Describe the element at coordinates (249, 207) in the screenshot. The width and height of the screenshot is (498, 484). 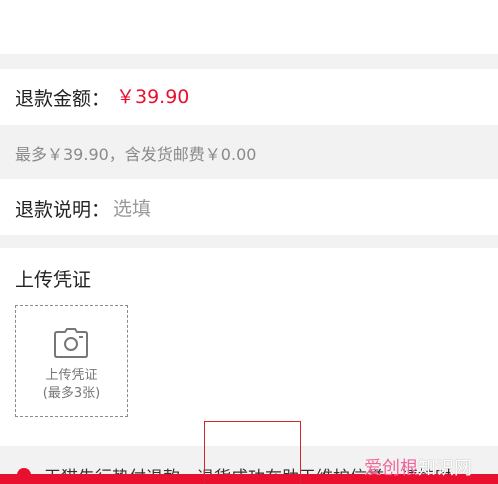
I see `refund-description-row: 退款说明： 选填` at that location.